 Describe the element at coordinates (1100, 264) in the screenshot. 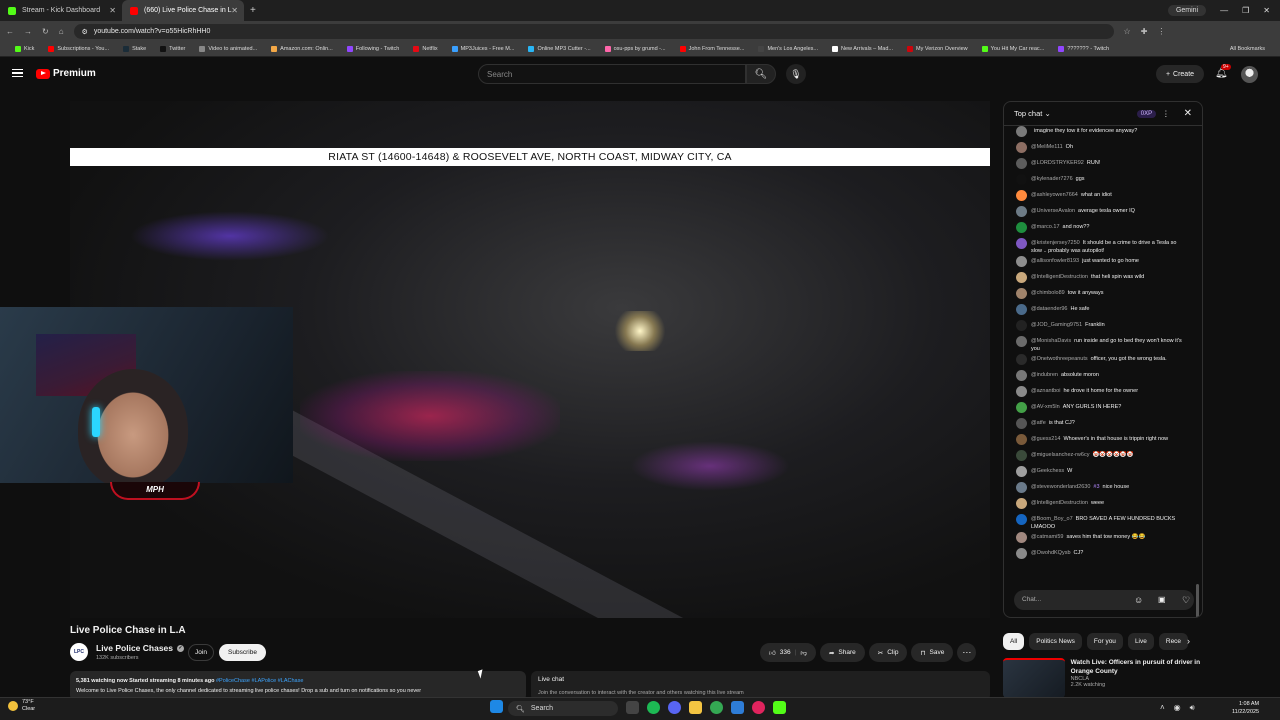

I see `chat-message: @allisonfowler8193 just wanted to go home` at that location.